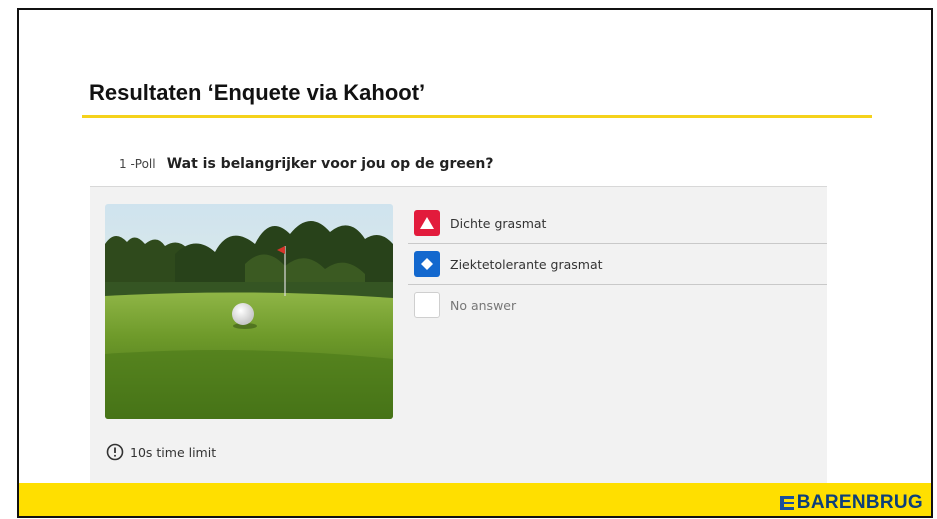 This screenshot has height=519, width=937. I want to click on timer-icon, so click(115, 452).